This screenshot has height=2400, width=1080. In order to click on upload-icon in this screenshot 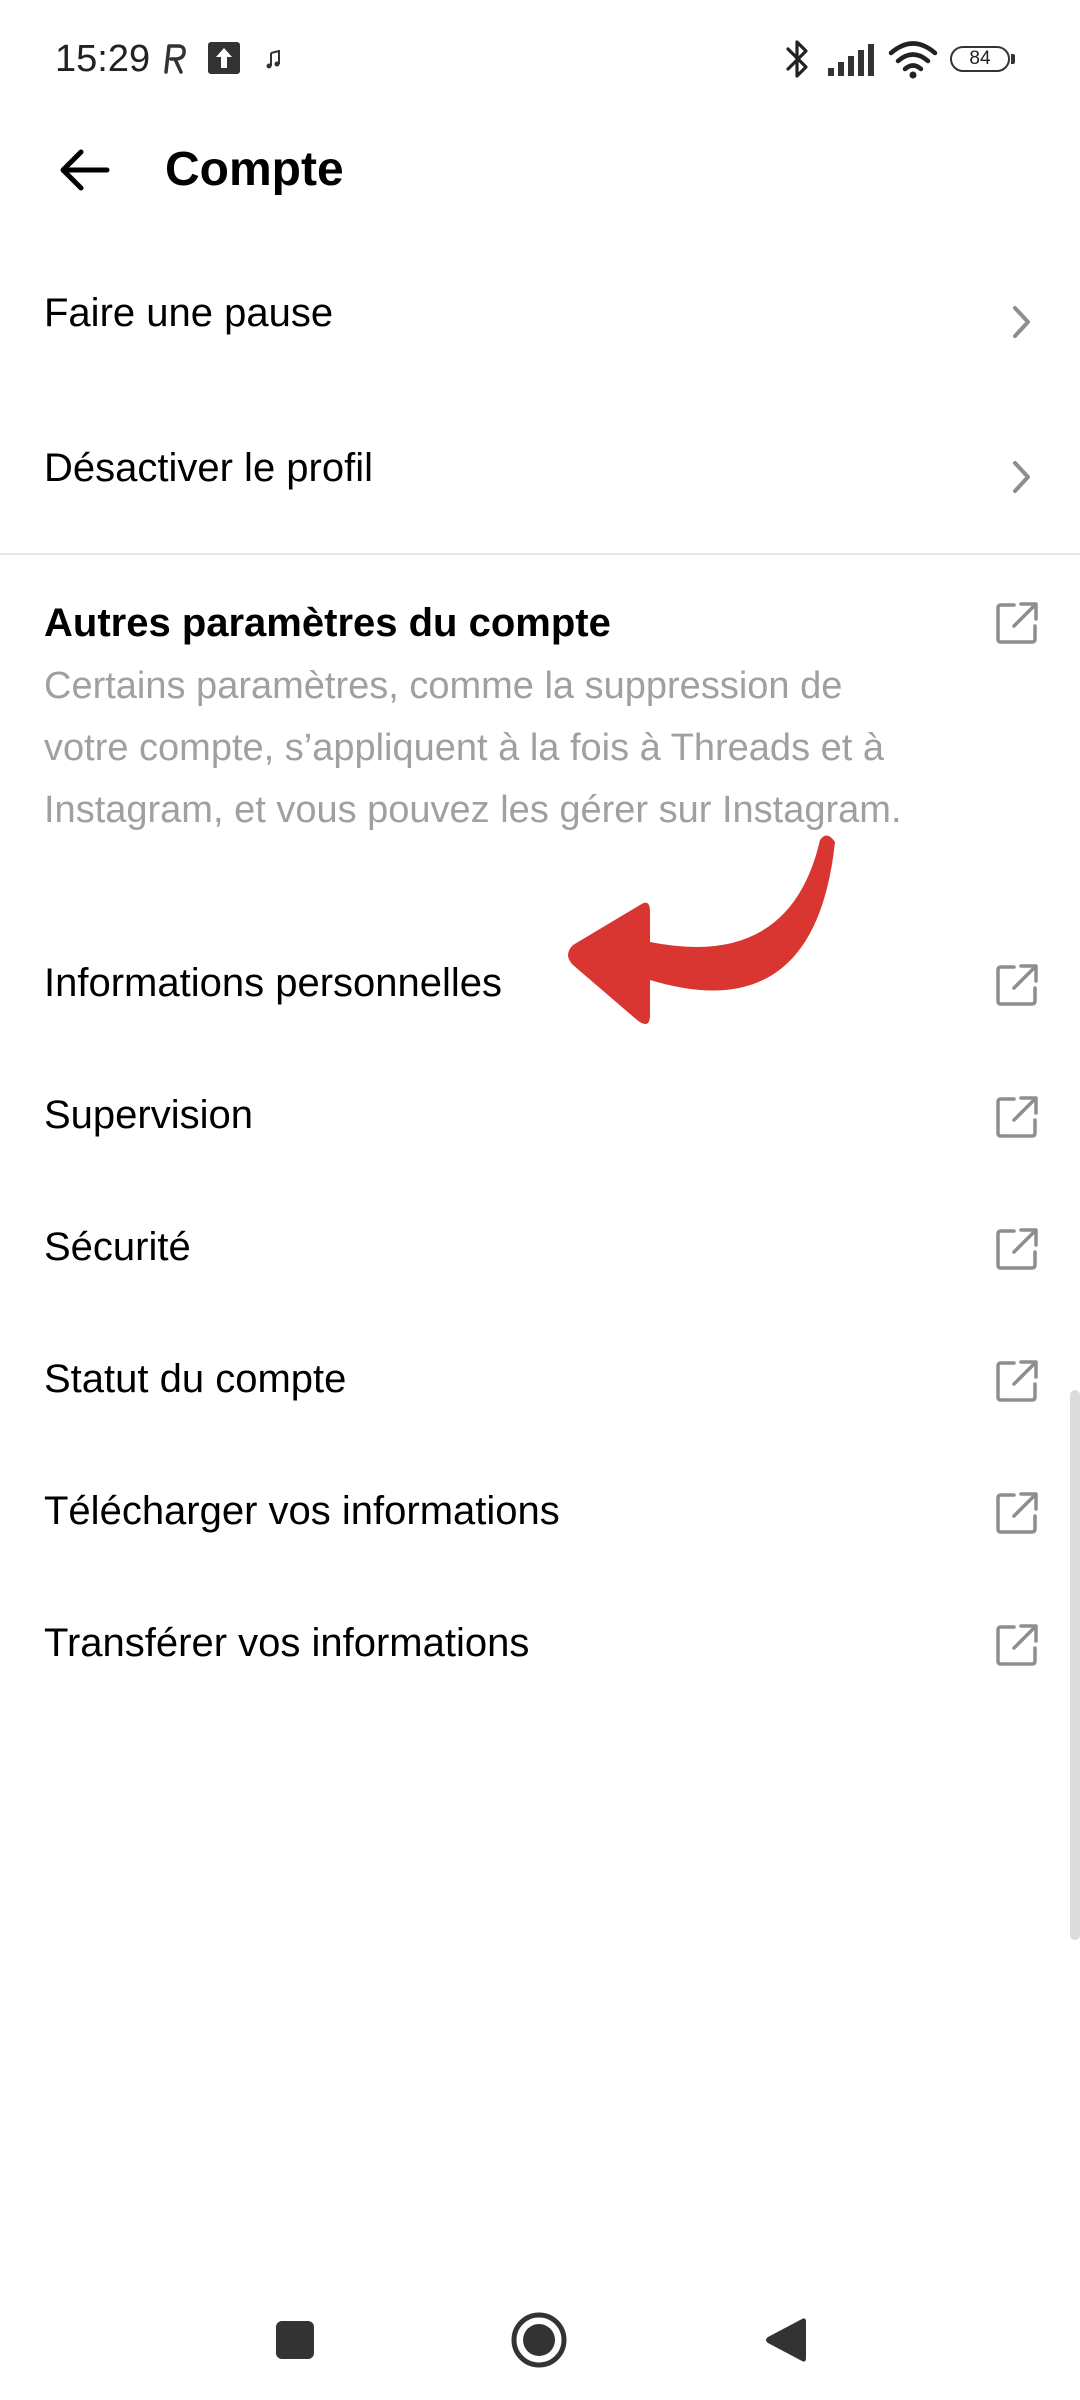, I will do `click(224, 58)`.